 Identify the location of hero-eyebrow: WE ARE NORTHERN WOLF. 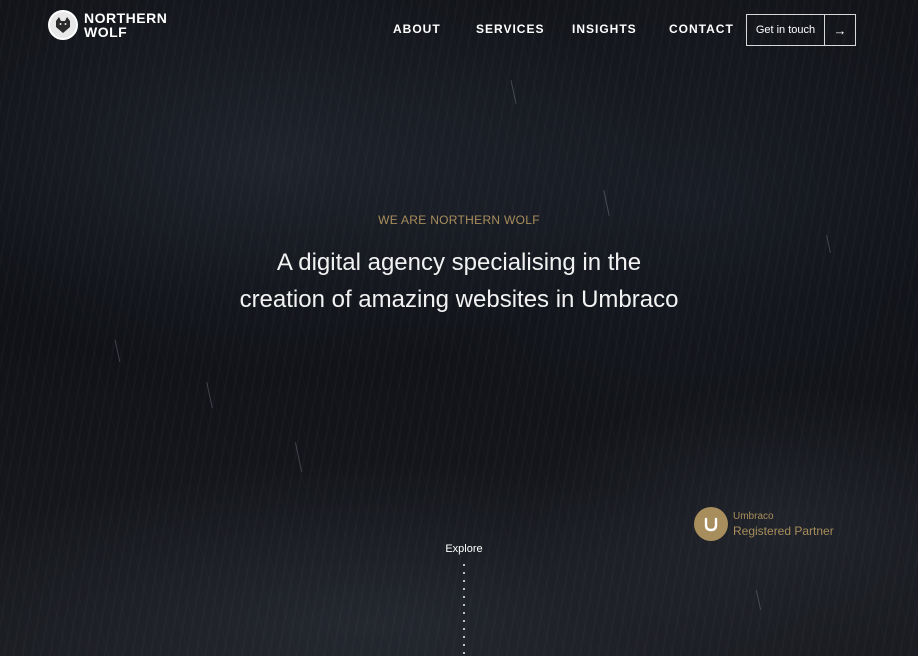
(459, 220).